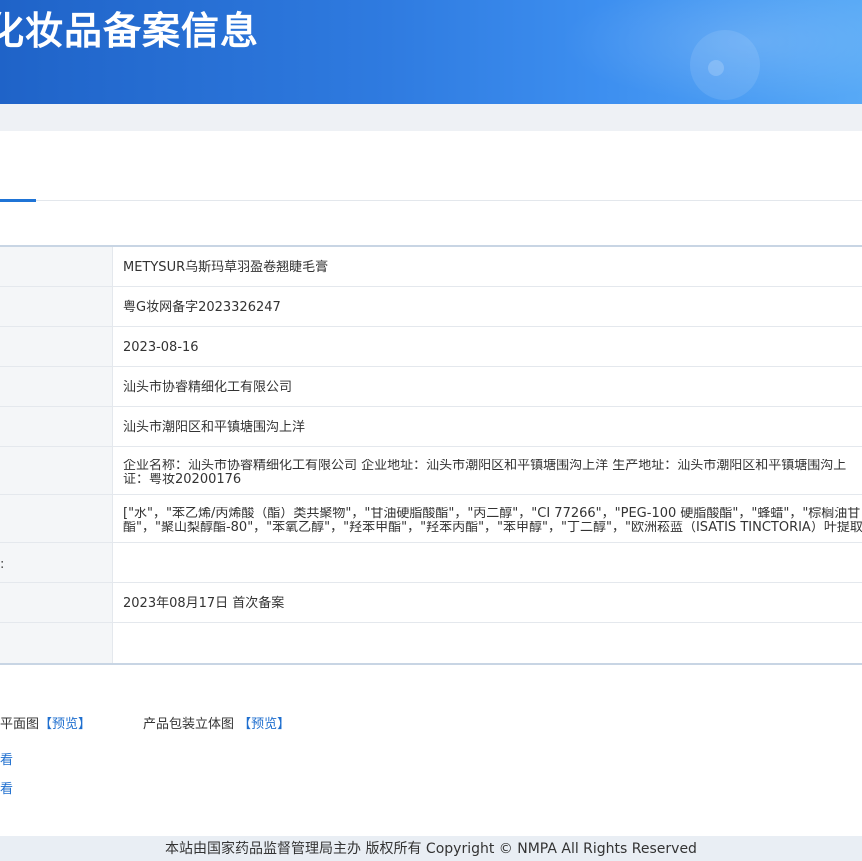 The height and width of the screenshot is (861, 862). Describe the element at coordinates (716, 68) in the screenshot. I see `banner-bubble-small` at that location.